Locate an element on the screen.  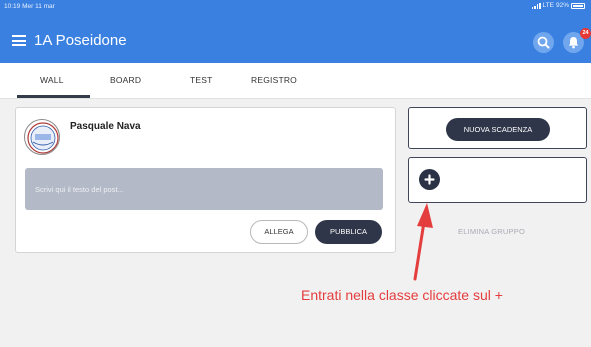
status-right: LTE 92% is located at coordinates (558, 5).